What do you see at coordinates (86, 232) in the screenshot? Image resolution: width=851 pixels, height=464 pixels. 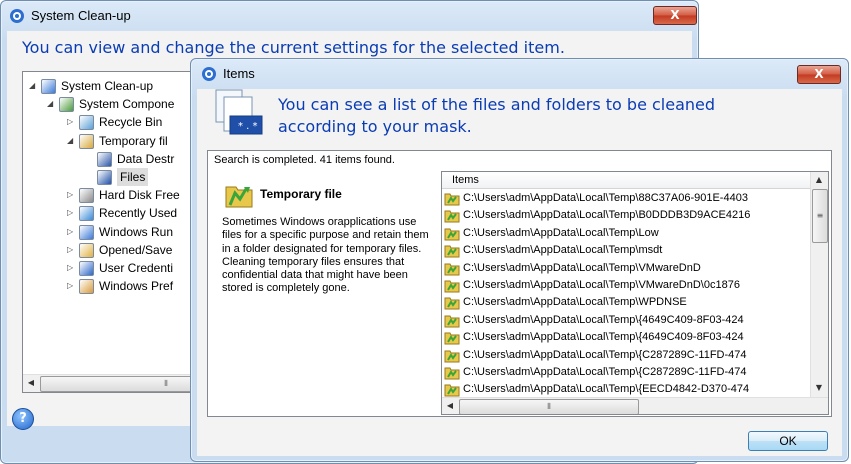 I see `windows-run-icon` at bounding box center [86, 232].